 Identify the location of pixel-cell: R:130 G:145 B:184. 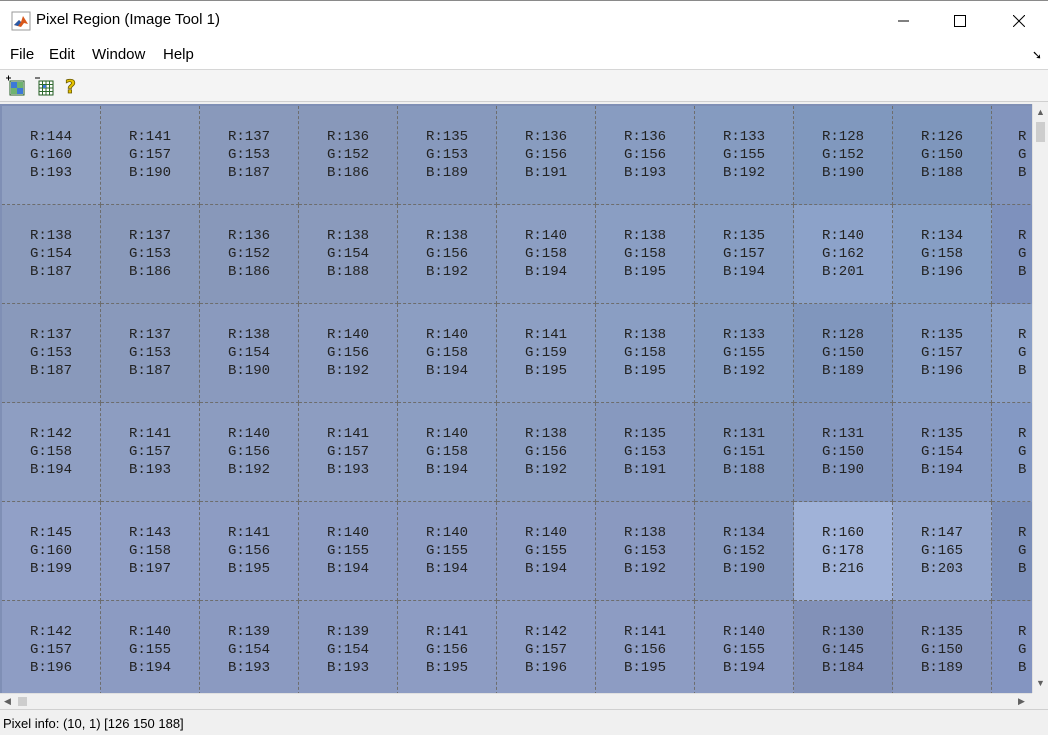
(843, 647).